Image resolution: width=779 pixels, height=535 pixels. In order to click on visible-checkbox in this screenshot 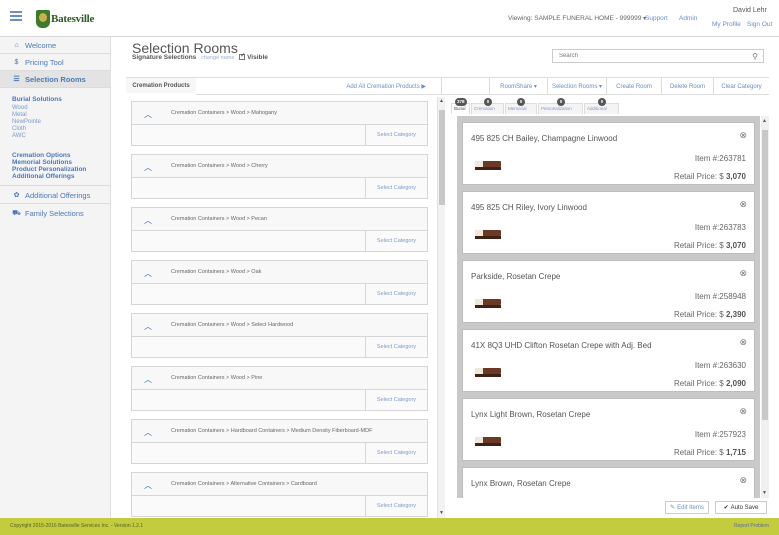, I will do `click(242, 56)`.